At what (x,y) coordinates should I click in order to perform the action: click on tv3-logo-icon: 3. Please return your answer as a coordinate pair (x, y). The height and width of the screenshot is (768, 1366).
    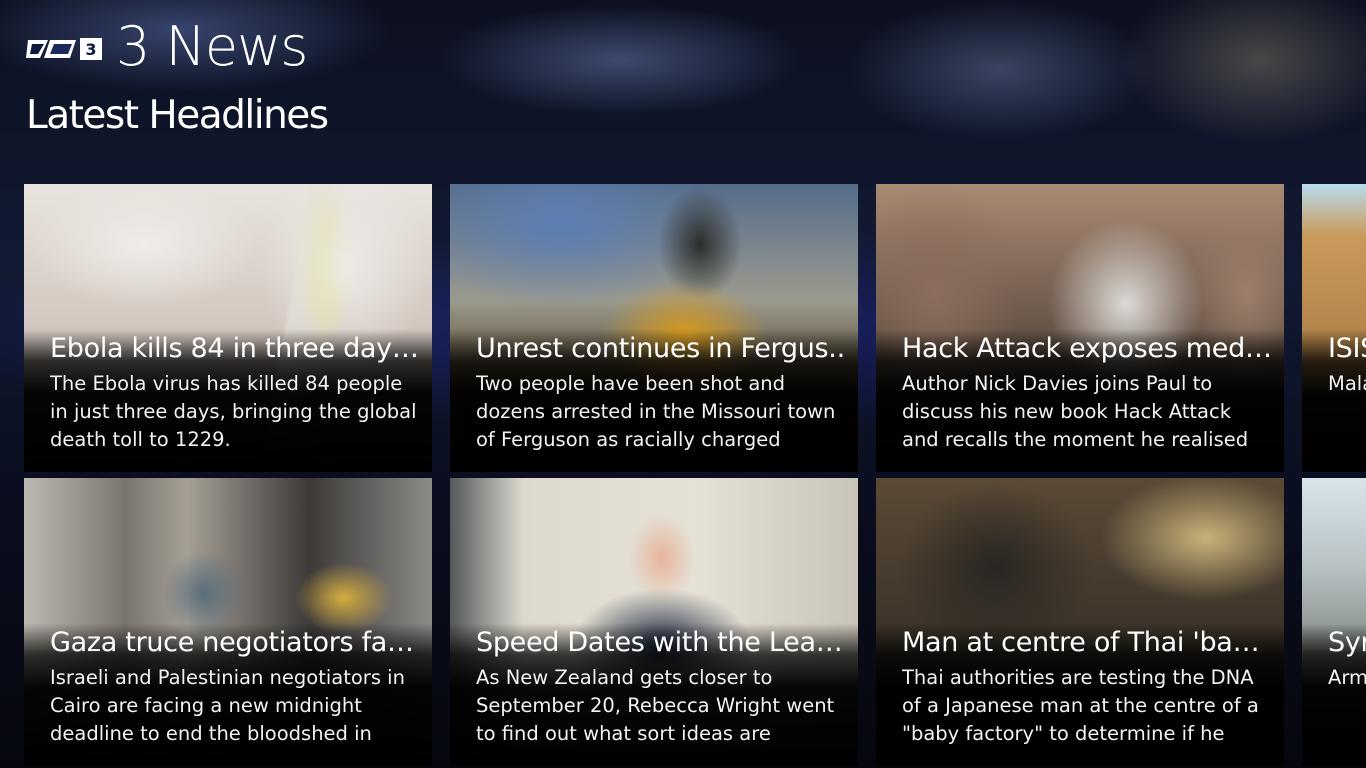
    Looking at the image, I should click on (64, 49).